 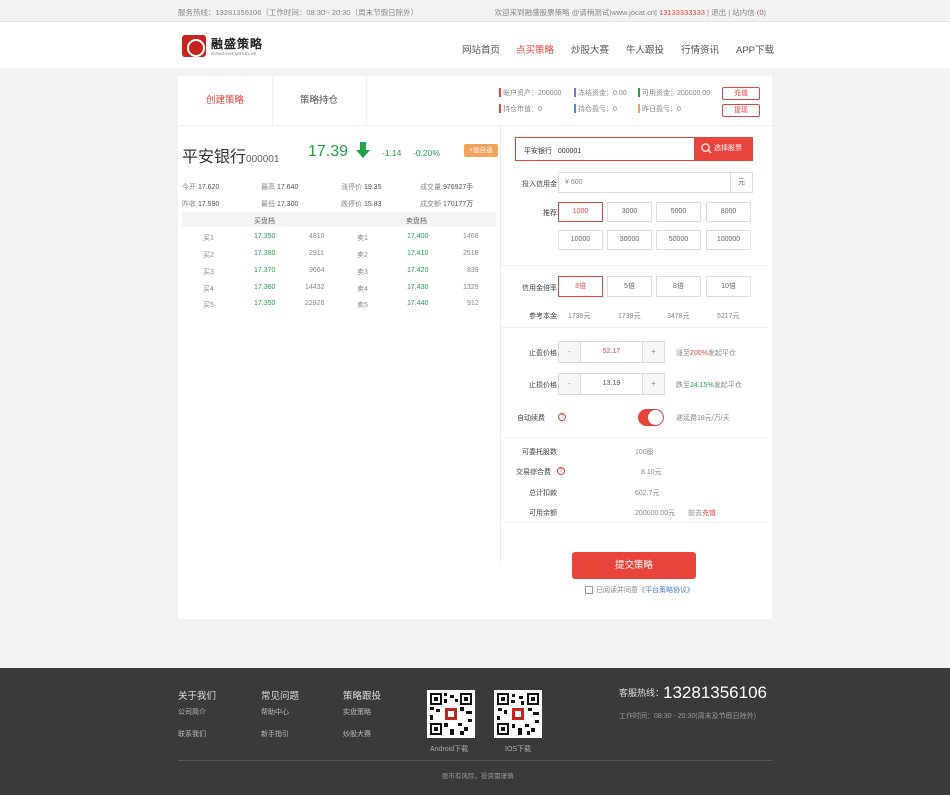 What do you see at coordinates (589, 590) in the screenshot?
I see `agree-checkbox` at bounding box center [589, 590].